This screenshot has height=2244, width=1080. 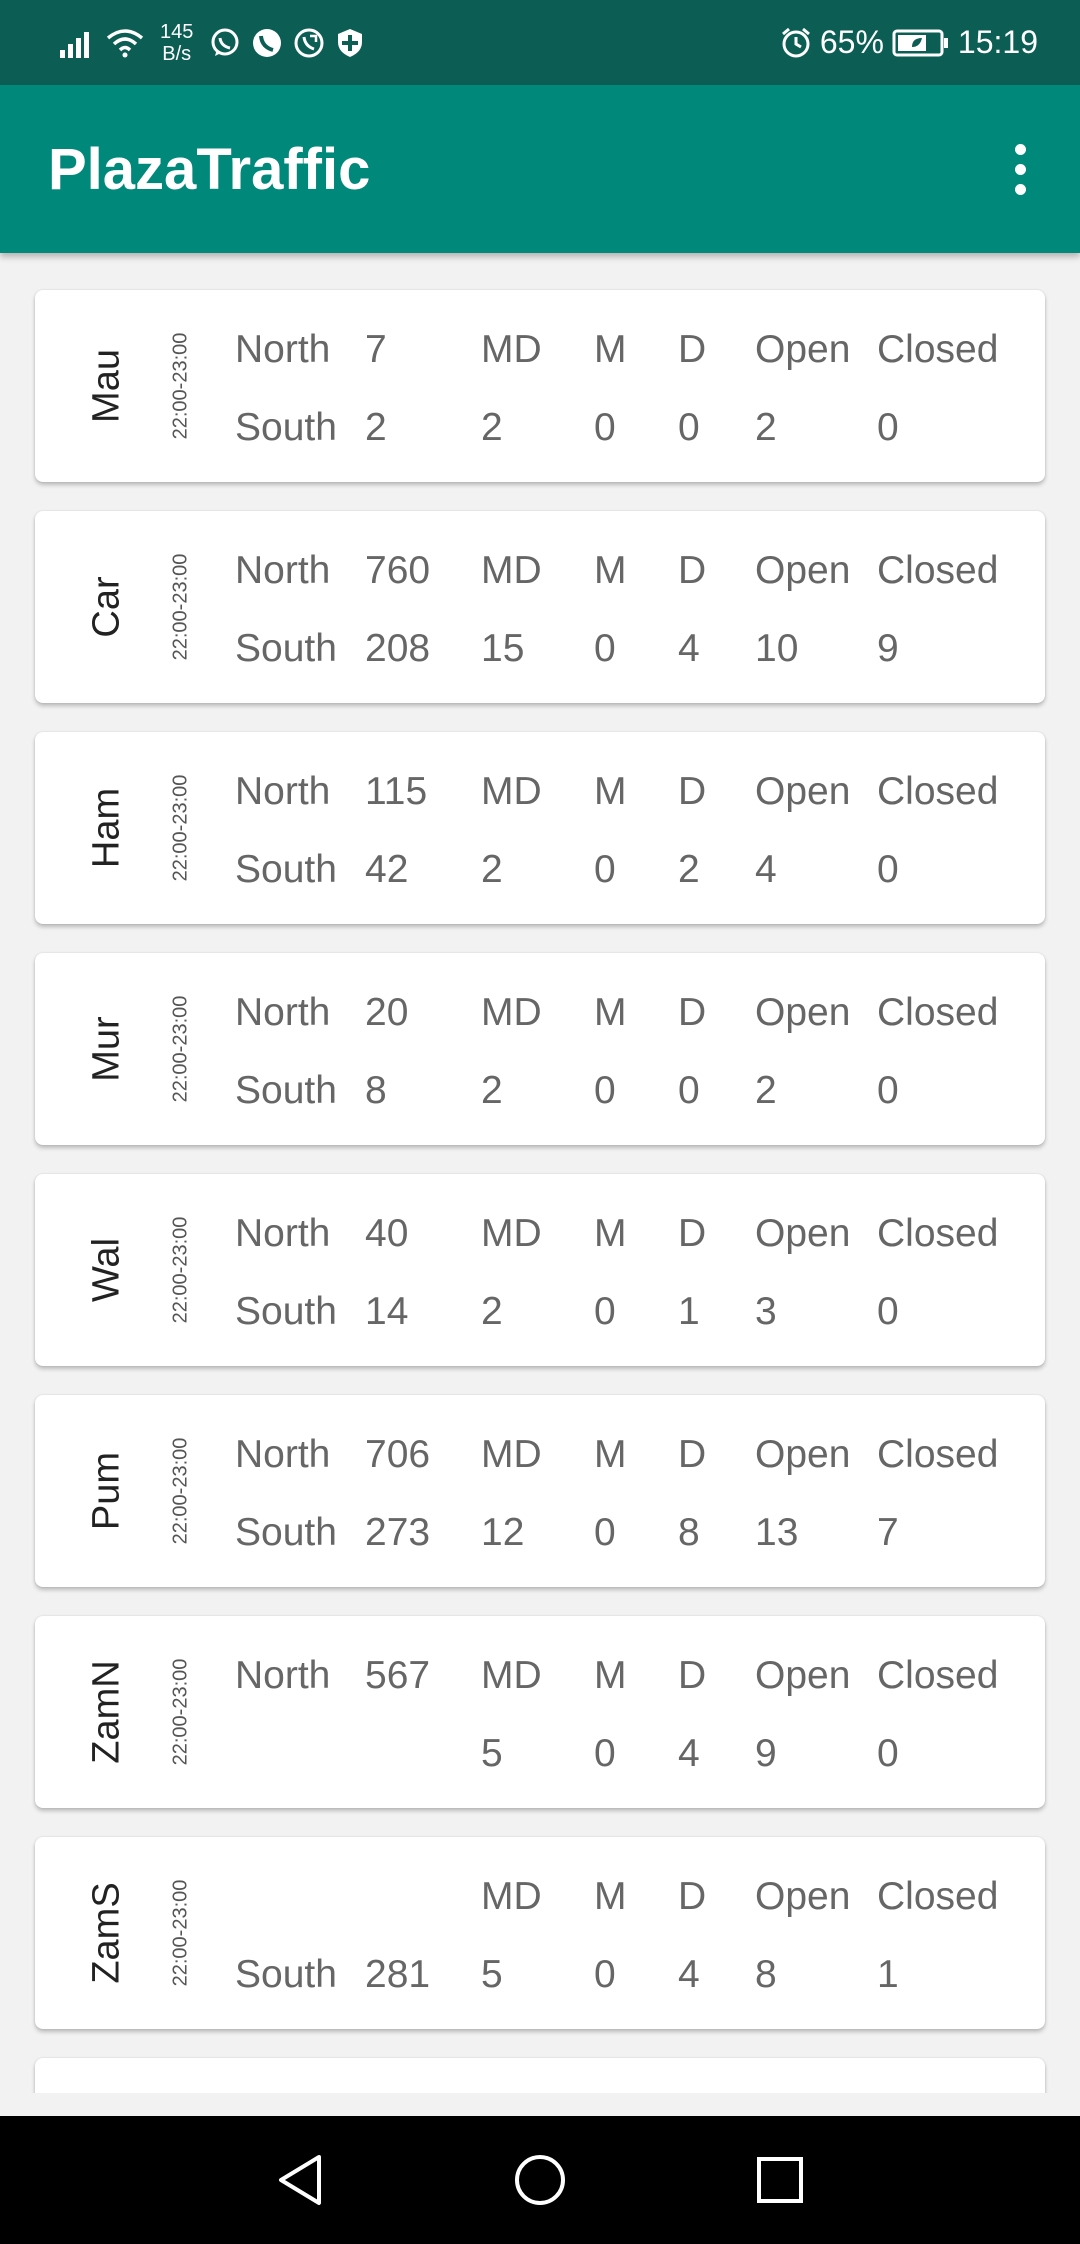 I want to click on alarm-icon, so click(x=795, y=42).